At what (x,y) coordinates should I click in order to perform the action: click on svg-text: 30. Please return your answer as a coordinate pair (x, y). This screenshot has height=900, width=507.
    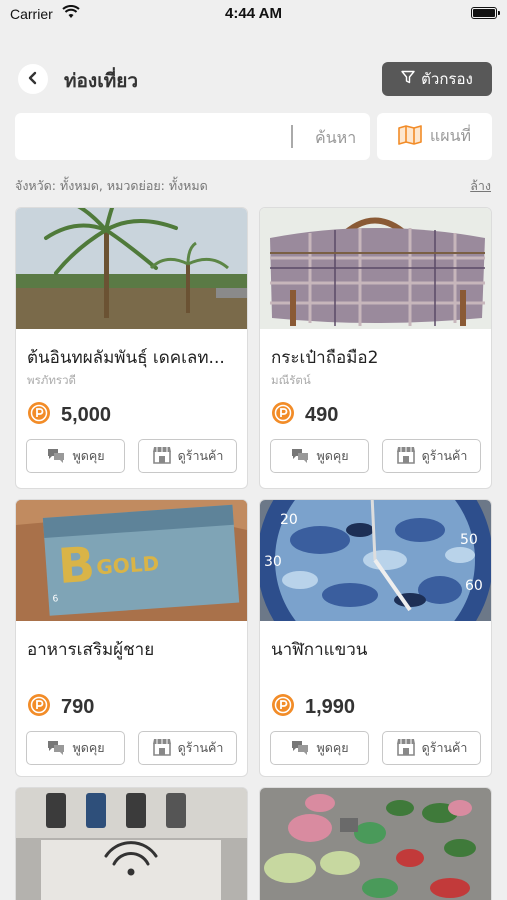
    Looking at the image, I should click on (273, 562).